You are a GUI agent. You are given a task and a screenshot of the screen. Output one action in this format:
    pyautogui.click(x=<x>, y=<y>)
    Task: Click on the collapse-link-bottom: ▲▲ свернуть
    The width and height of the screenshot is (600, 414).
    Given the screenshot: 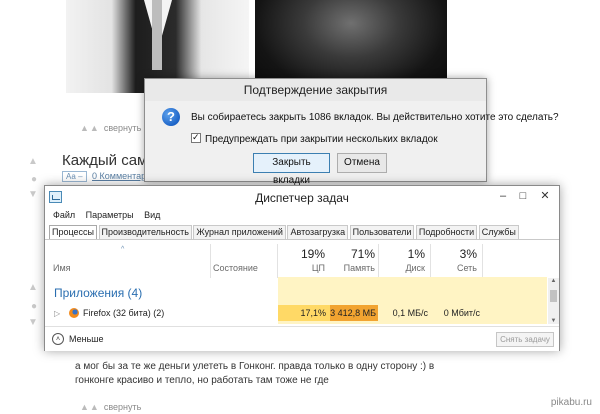 What is the action you would take?
    pyautogui.click(x=110, y=407)
    